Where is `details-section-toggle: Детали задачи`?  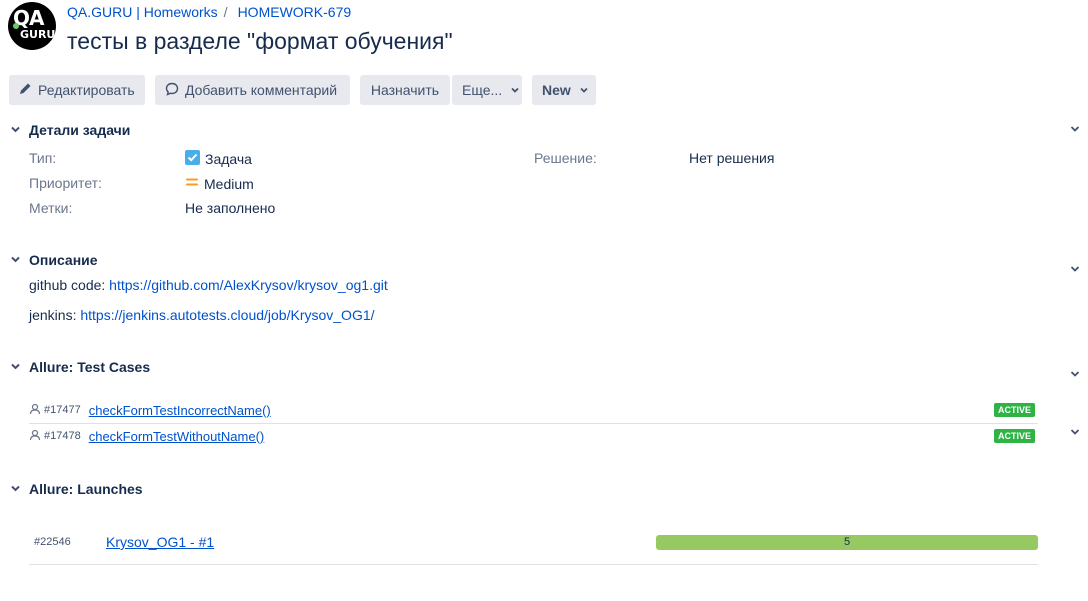 details-section-toggle: Детали задачи is located at coordinates (70, 130).